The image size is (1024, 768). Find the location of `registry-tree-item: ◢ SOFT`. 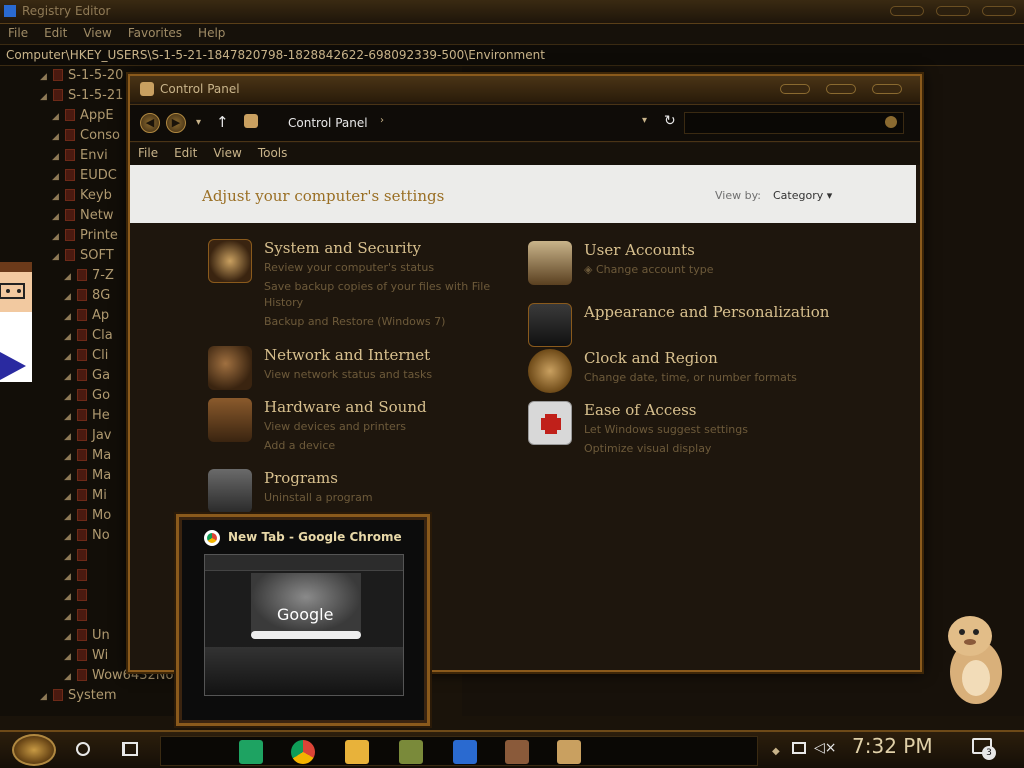

registry-tree-item: ◢ SOFT is located at coordinates (83, 256).